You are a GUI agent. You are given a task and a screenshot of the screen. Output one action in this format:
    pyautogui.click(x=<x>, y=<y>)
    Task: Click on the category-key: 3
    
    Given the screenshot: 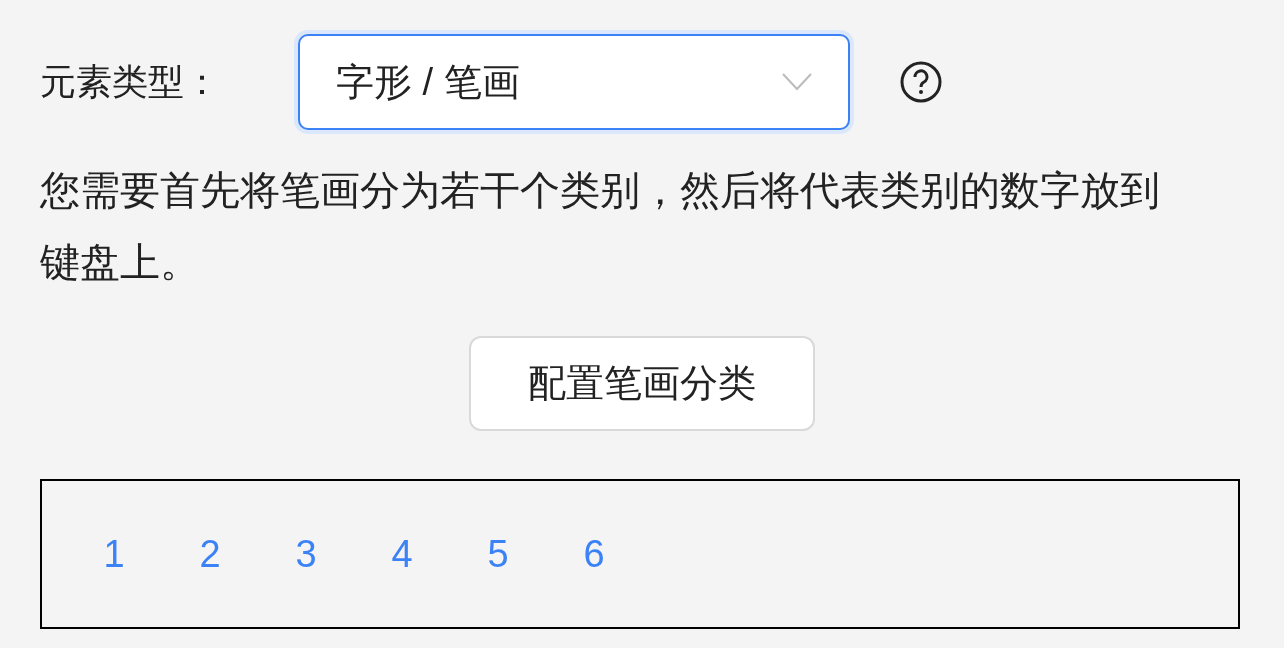 What is the action you would take?
    pyautogui.click(x=306, y=554)
    